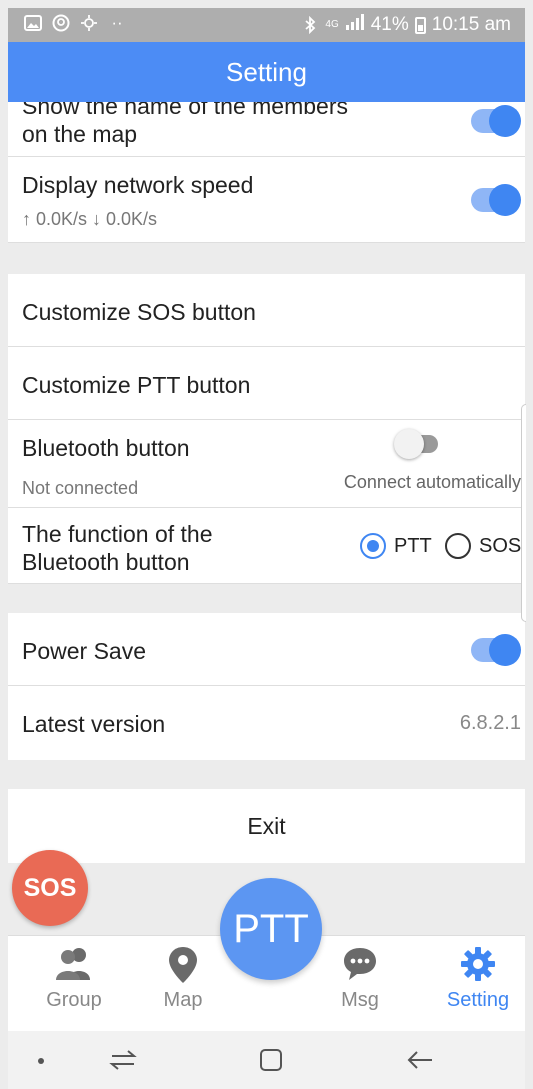  What do you see at coordinates (90, 219) in the screenshot?
I see `network-speed-value: ↑ 0.0K/s ↓ 0.0K/s` at bounding box center [90, 219].